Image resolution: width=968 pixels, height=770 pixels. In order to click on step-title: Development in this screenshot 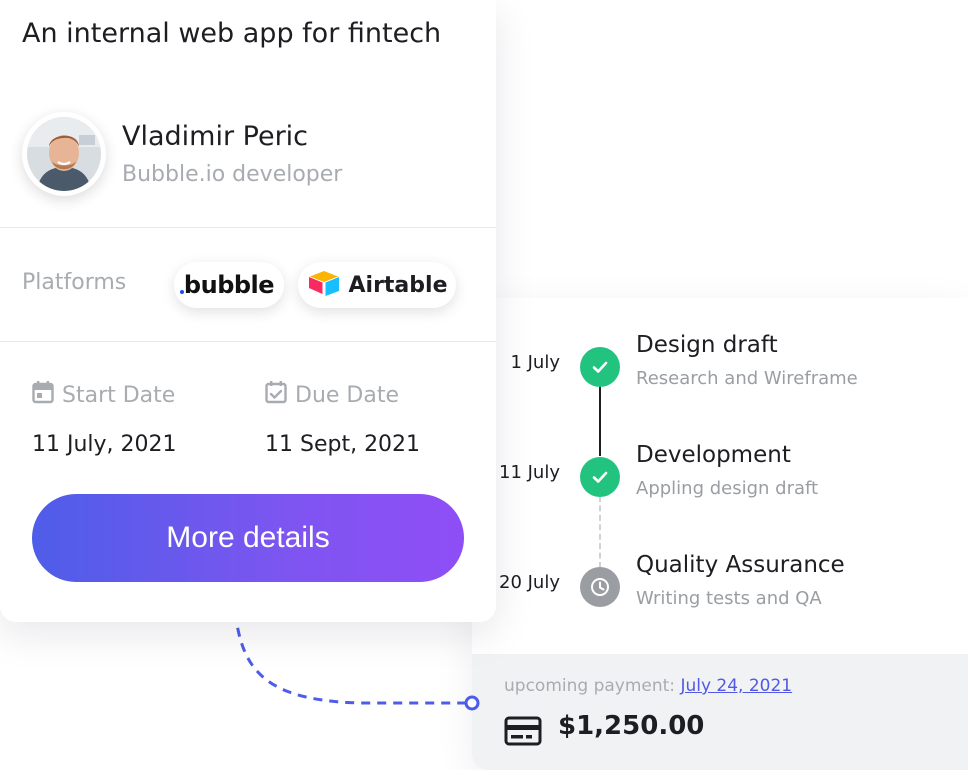, I will do `click(713, 455)`.